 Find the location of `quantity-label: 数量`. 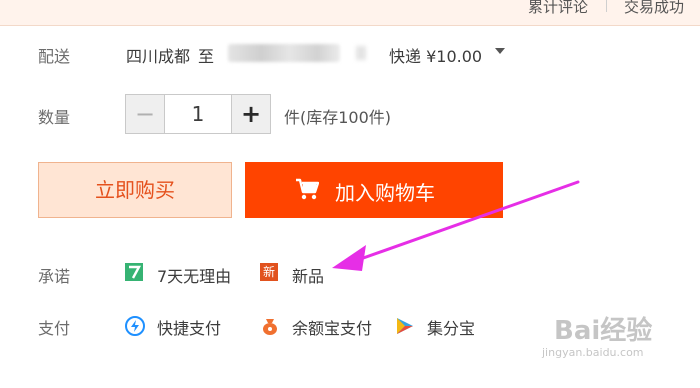

quantity-label: 数量 is located at coordinates (54, 117).